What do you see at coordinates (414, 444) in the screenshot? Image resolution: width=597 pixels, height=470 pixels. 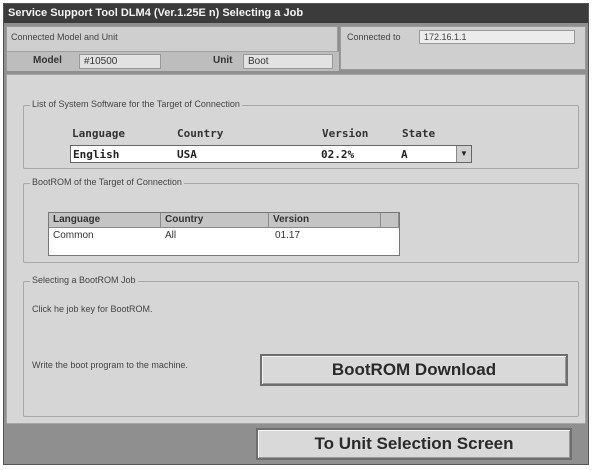 I see `to-unit-selection-button: To Unit Selection Screen` at bounding box center [414, 444].